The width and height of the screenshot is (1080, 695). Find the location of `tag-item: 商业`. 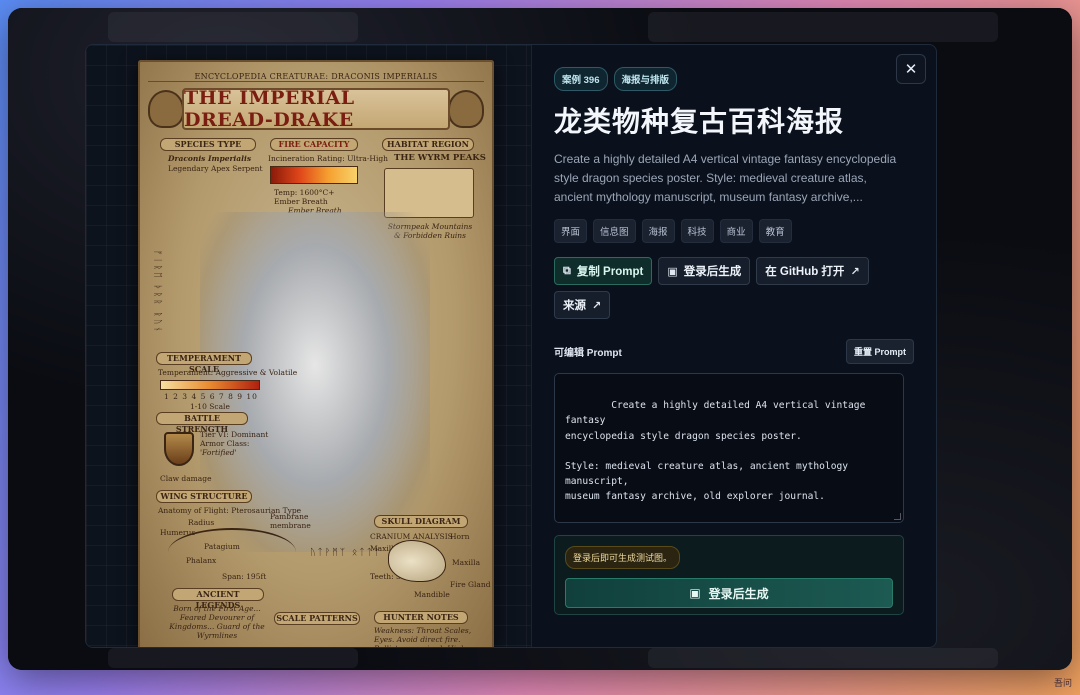

tag-item: 商业 is located at coordinates (736, 231).